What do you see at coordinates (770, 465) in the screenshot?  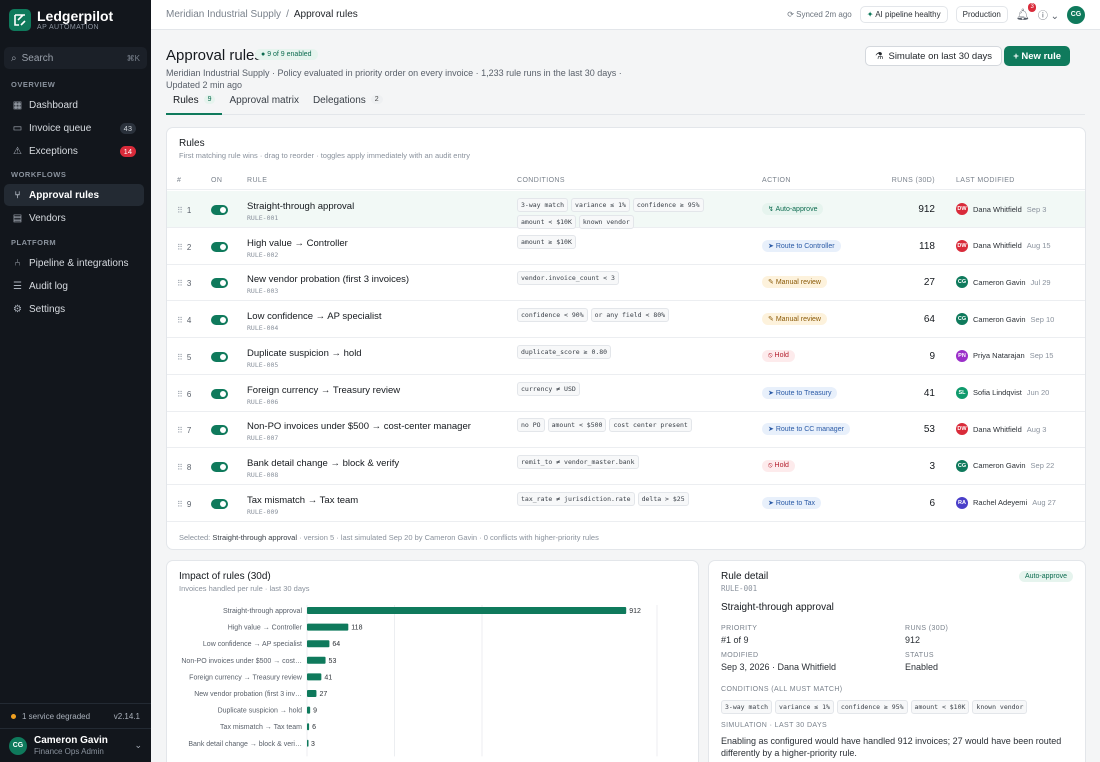 I see `action-icon: ⦸` at bounding box center [770, 465].